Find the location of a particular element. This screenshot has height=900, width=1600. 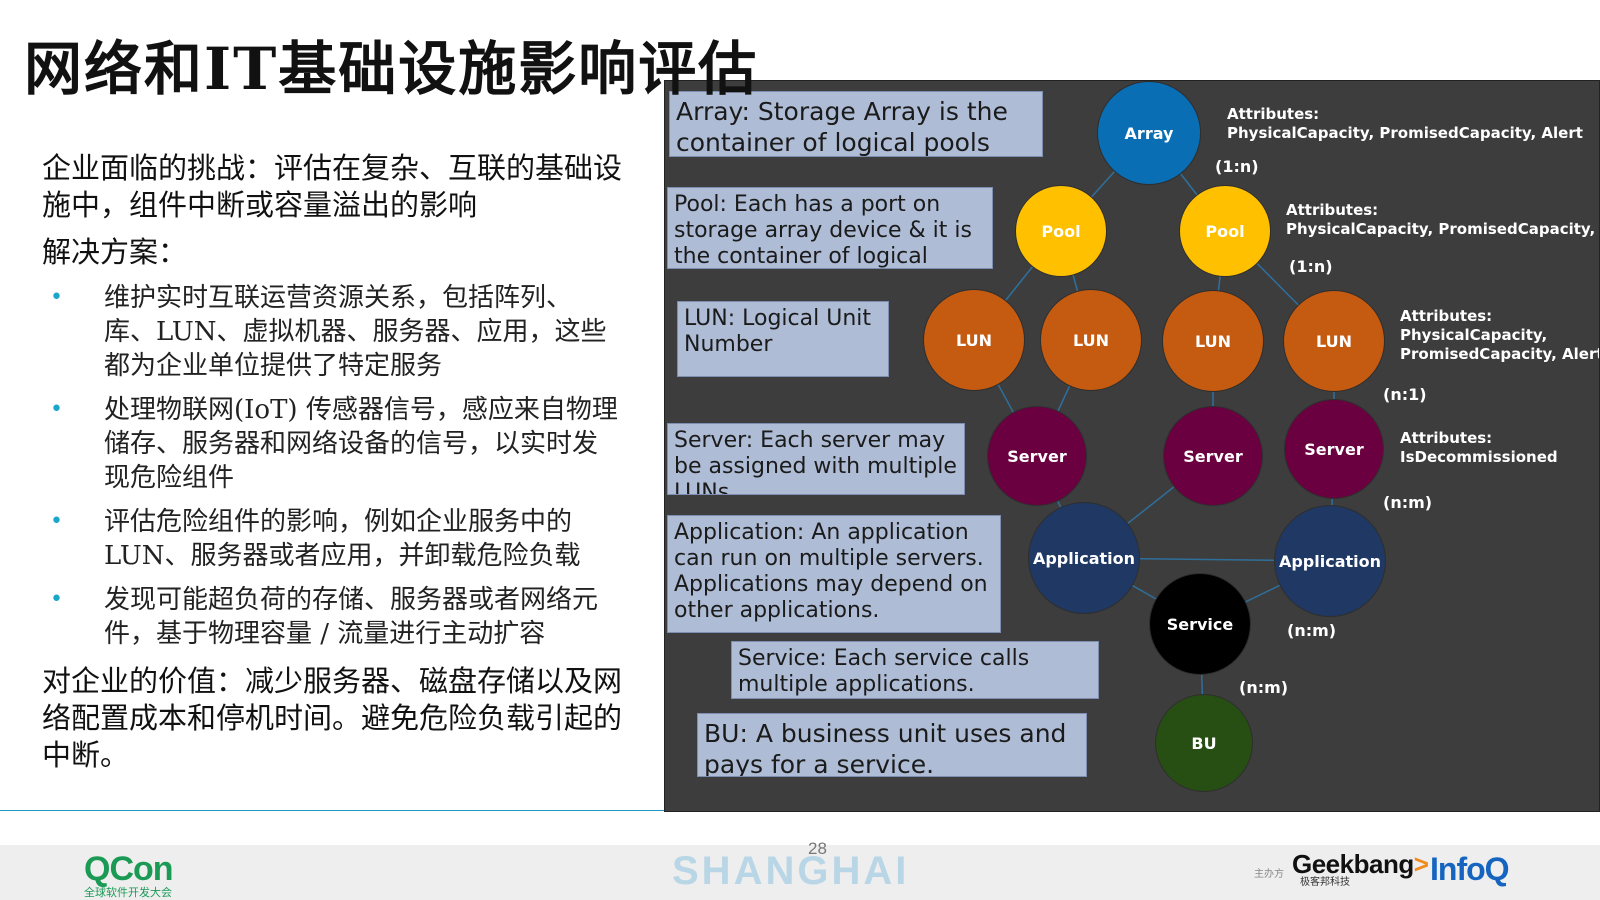

geekbang-arrow: > is located at coordinates (1421, 864).